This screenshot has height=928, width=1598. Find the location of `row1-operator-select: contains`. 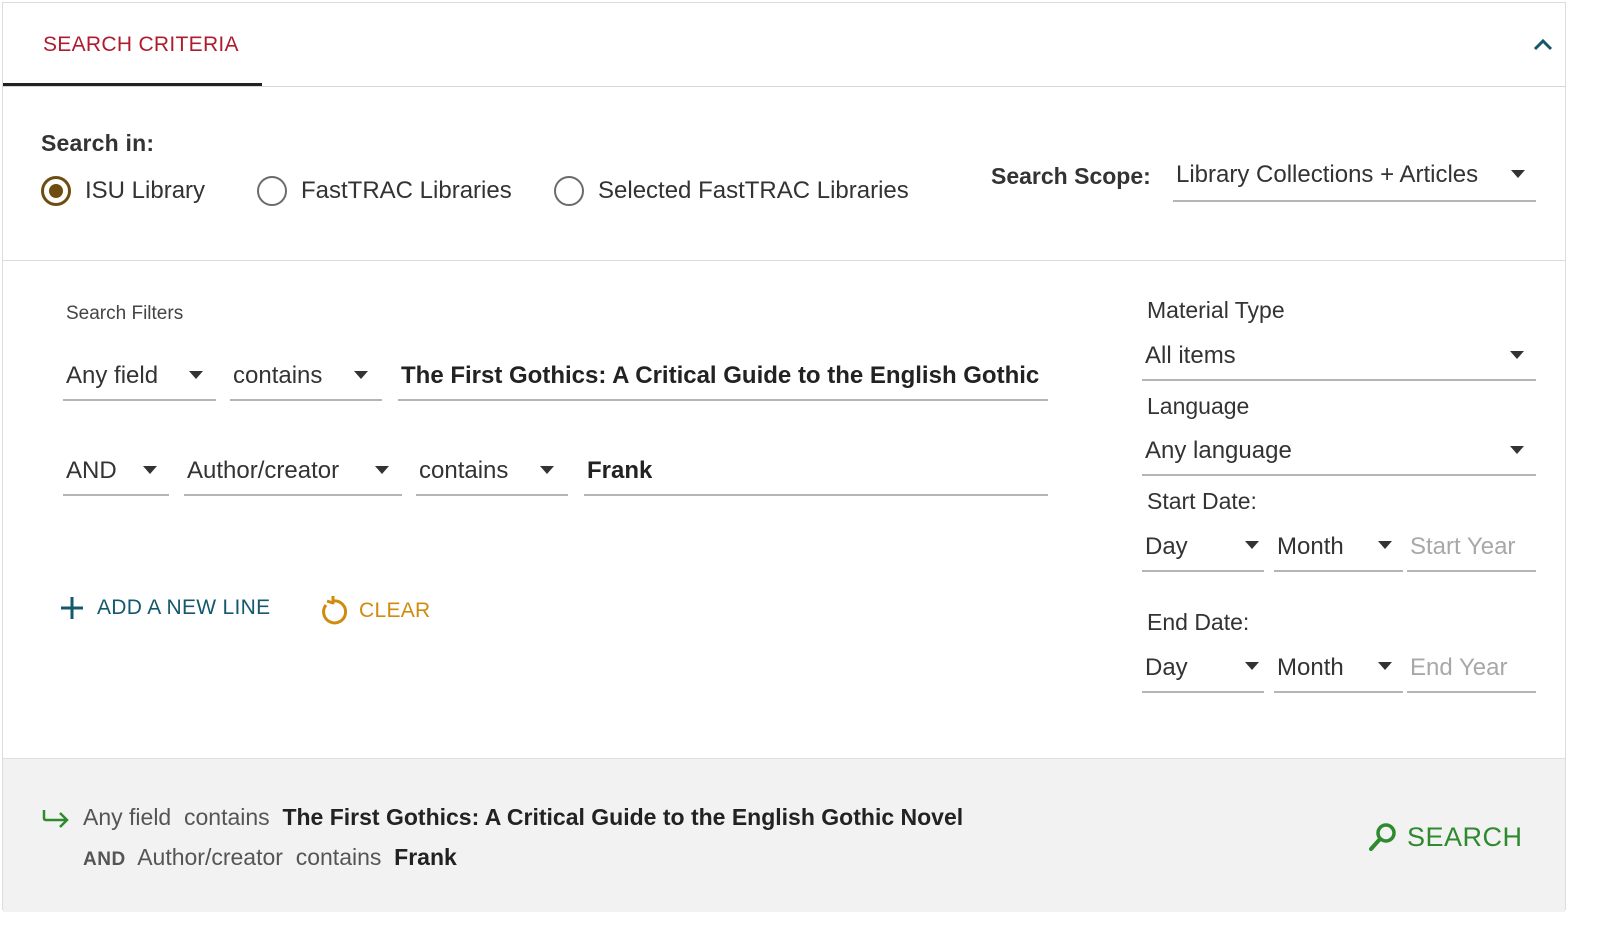

row1-operator-select: contains is located at coordinates (306, 380).